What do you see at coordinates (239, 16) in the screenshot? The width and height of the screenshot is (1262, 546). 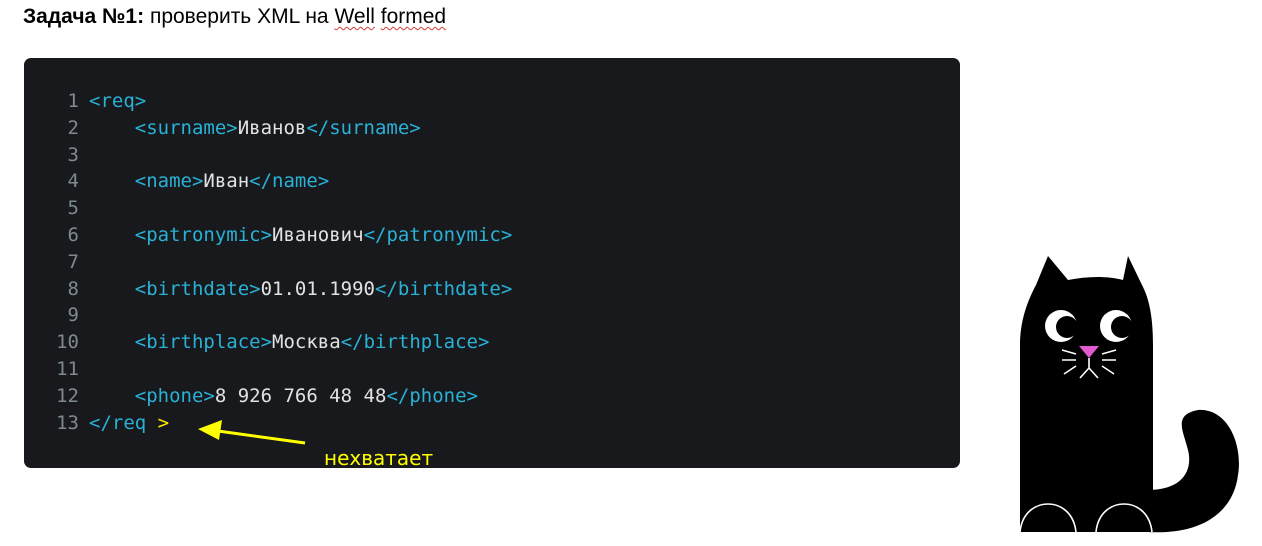 I see `task-description: проверить XML на` at bounding box center [239, 16].